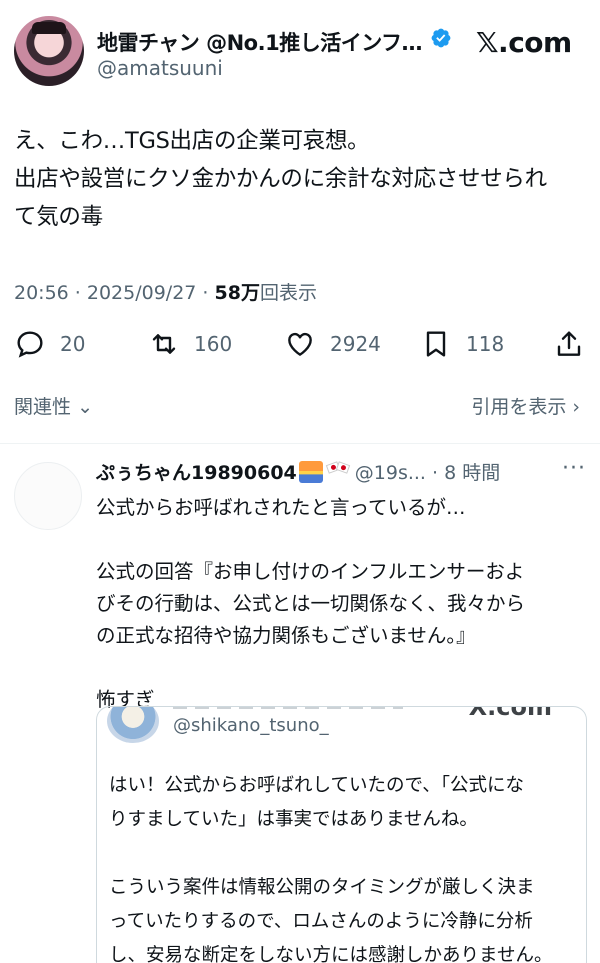 The height and width of the screenshot is (963, 600). Describe the element at coordinates (192, 141) in the screenshot. I see `tweet-text-line: え、こわ…TGS出店の企業可哀想。` at that location.